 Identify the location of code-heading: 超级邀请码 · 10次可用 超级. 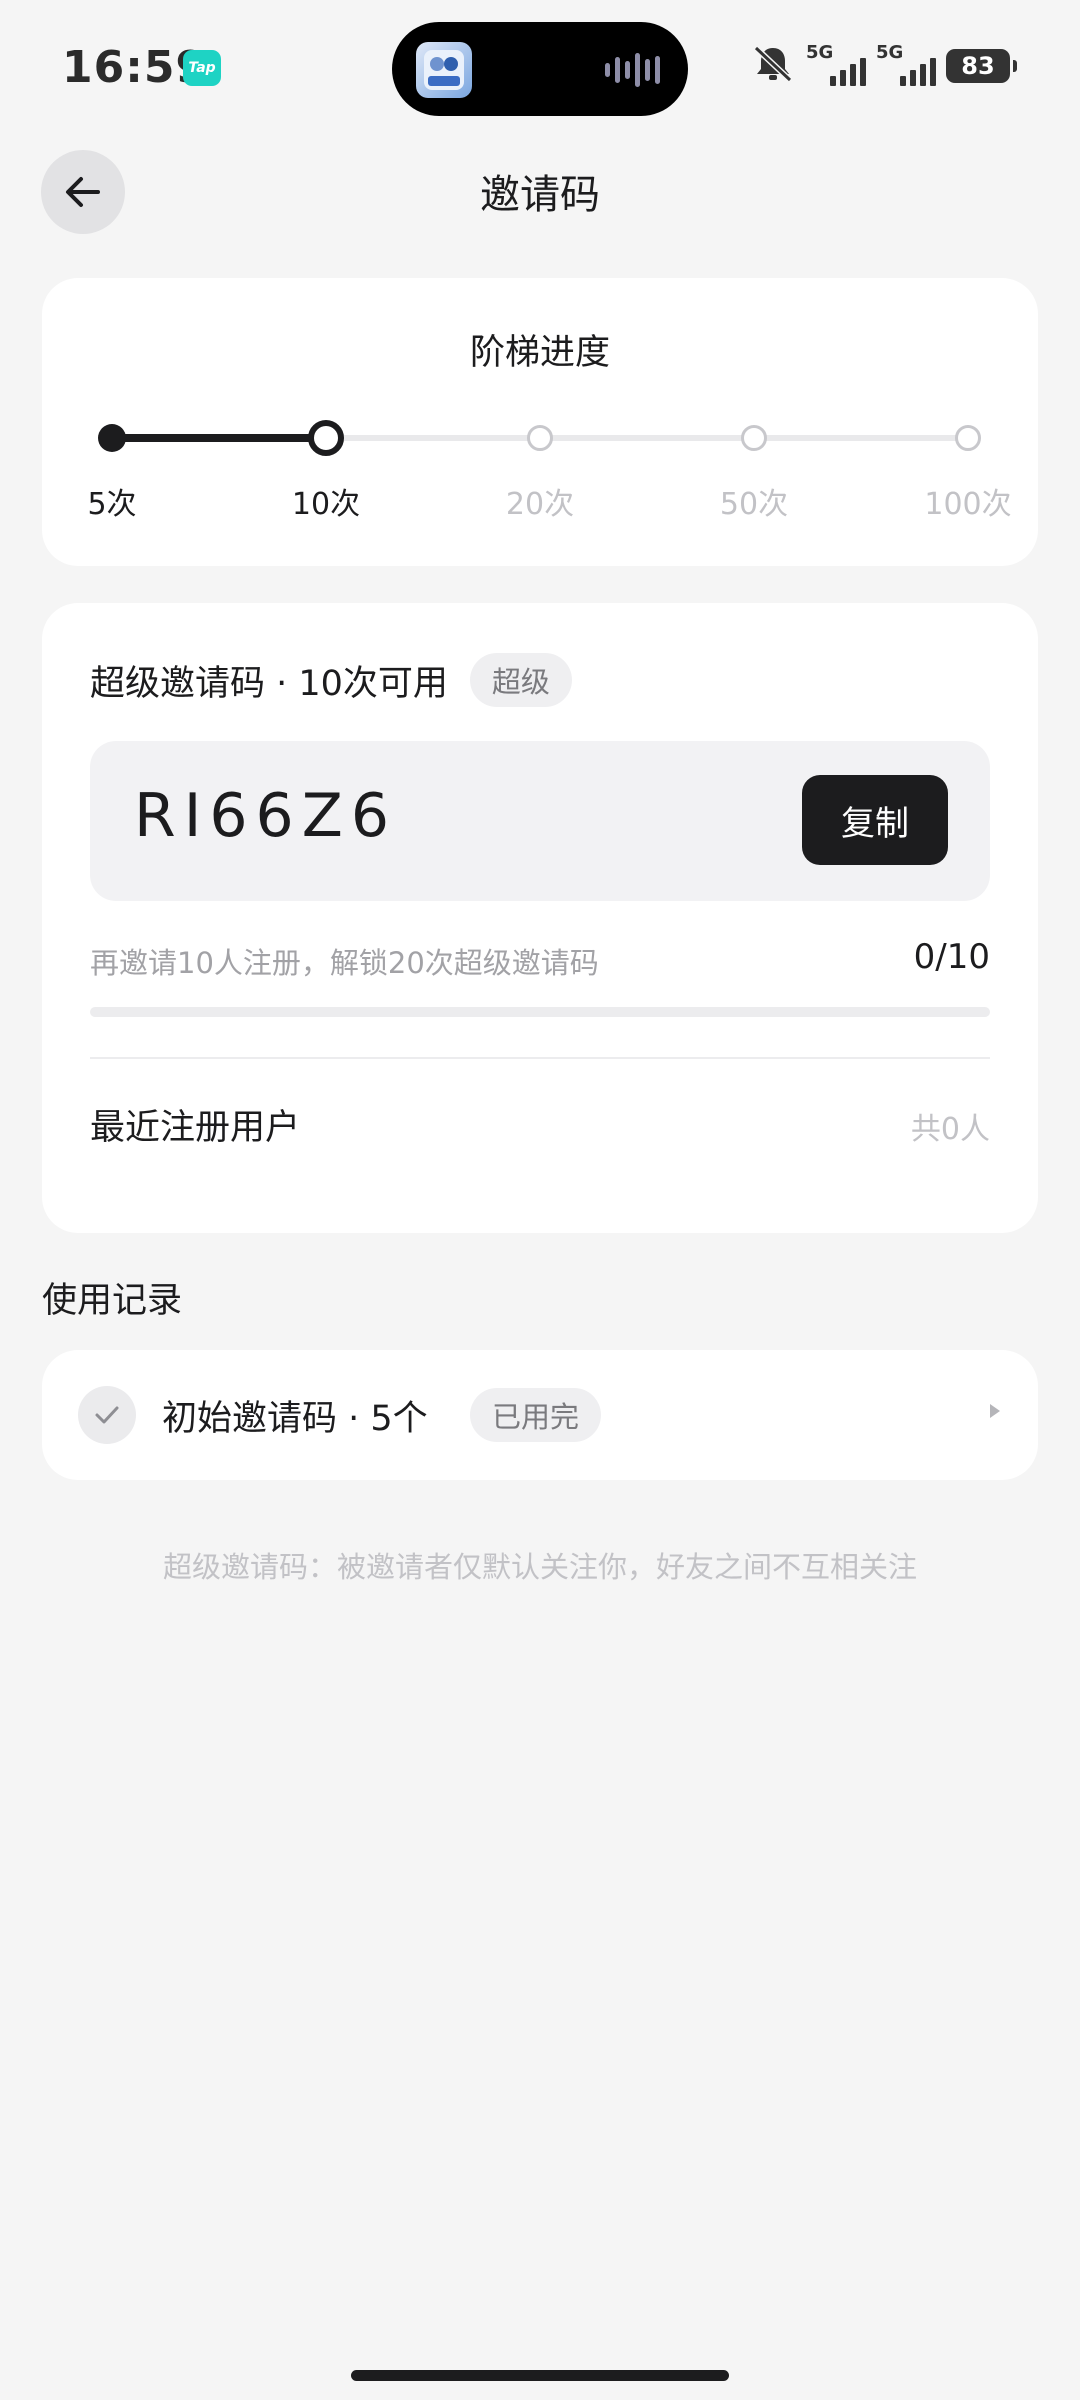
(331, 680).